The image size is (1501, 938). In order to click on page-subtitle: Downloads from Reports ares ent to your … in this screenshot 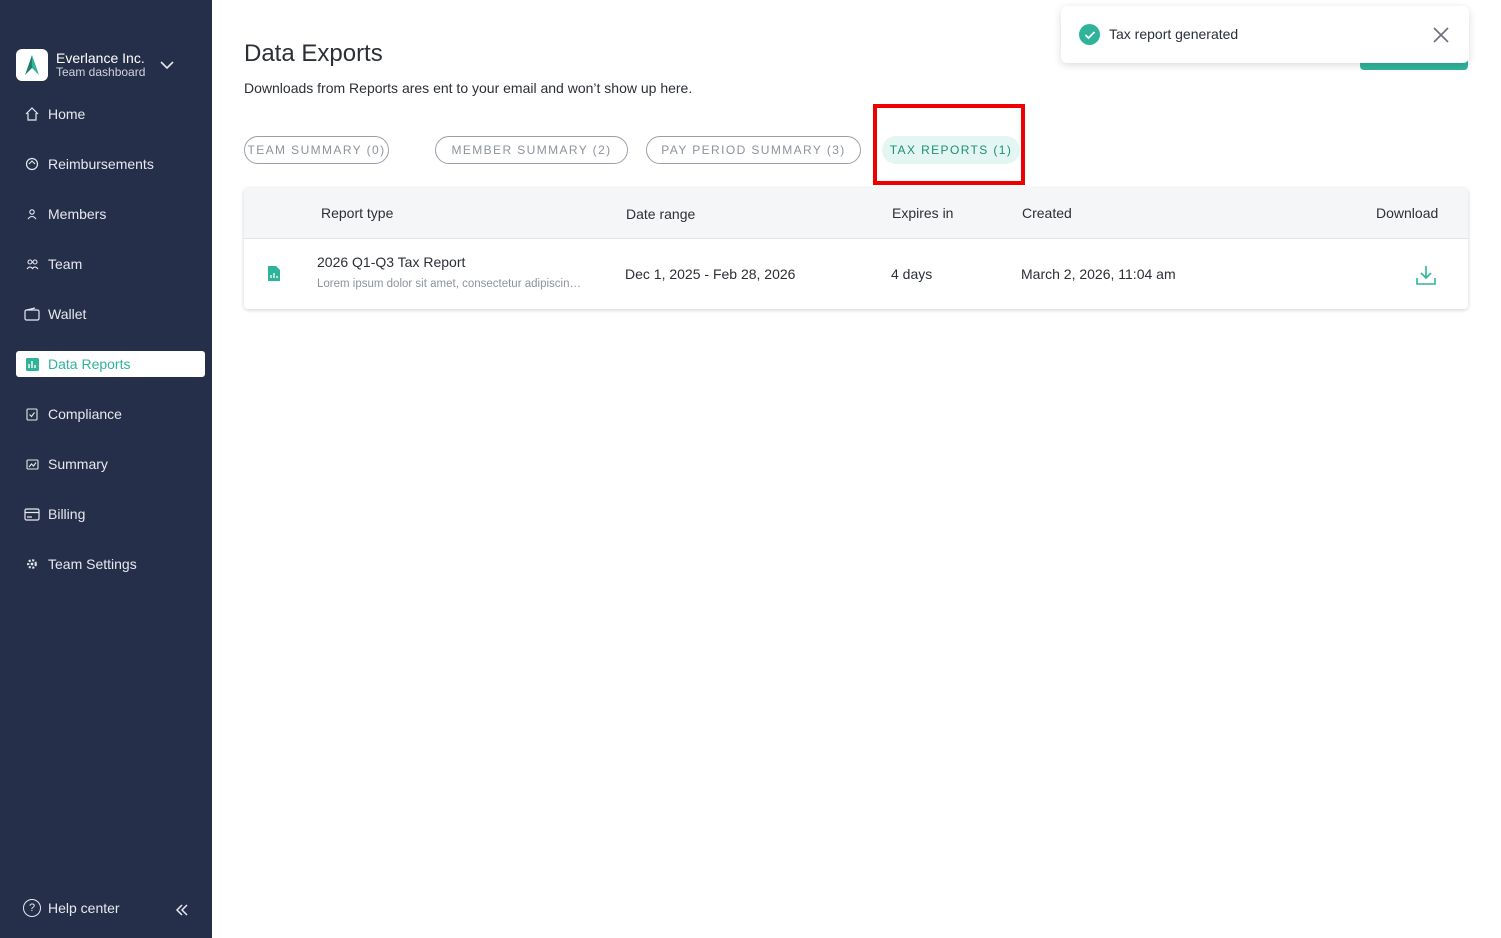, I will do `click(468, 88)`.